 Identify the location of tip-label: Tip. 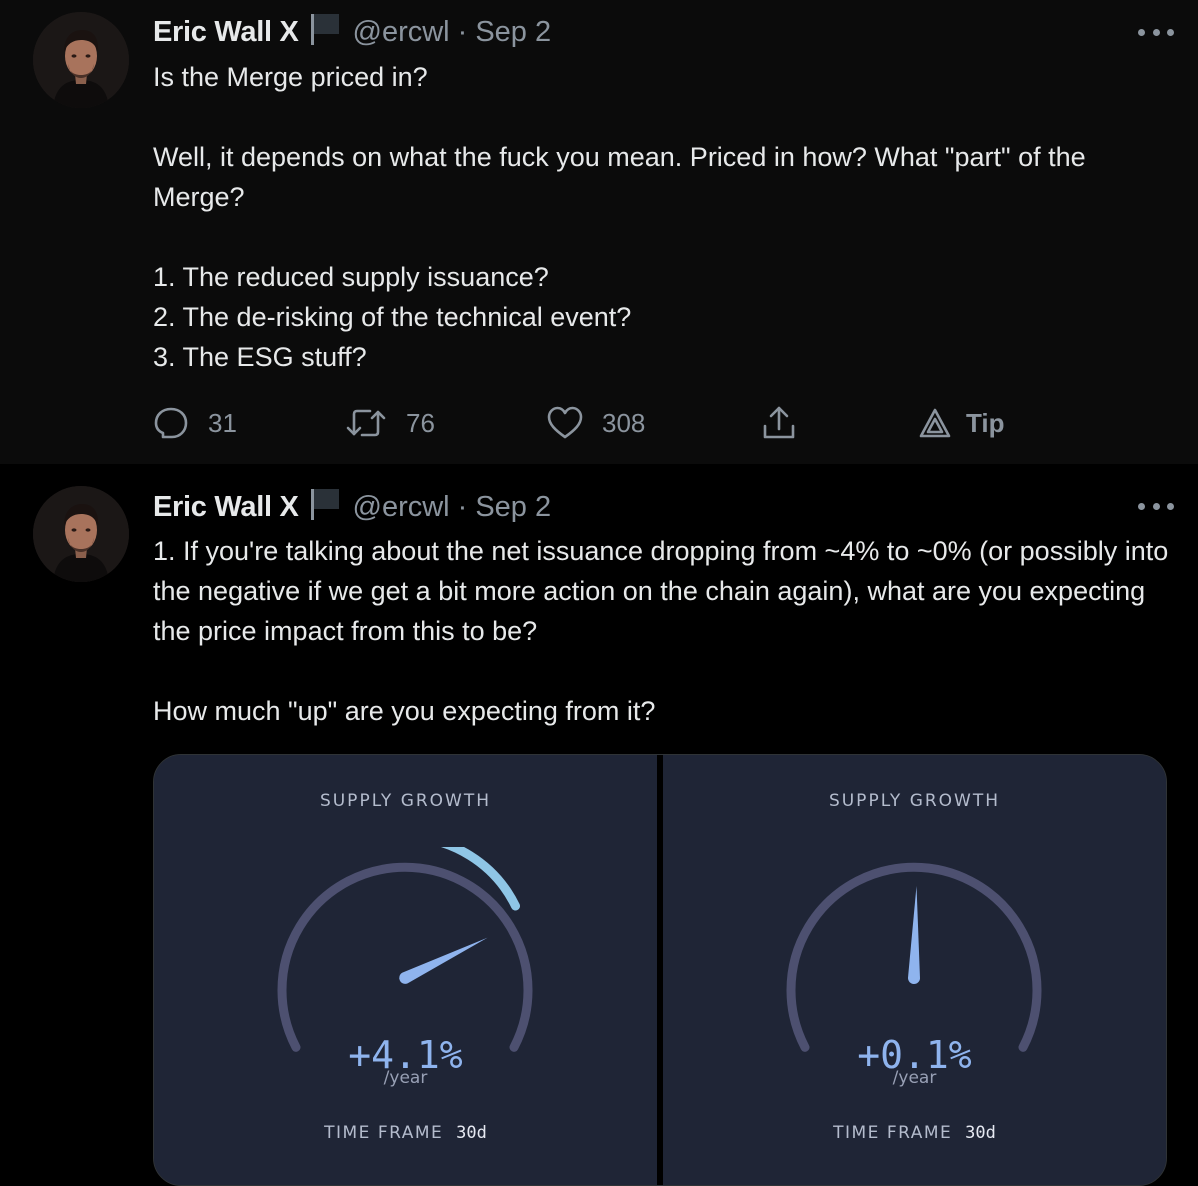
(985, 422).